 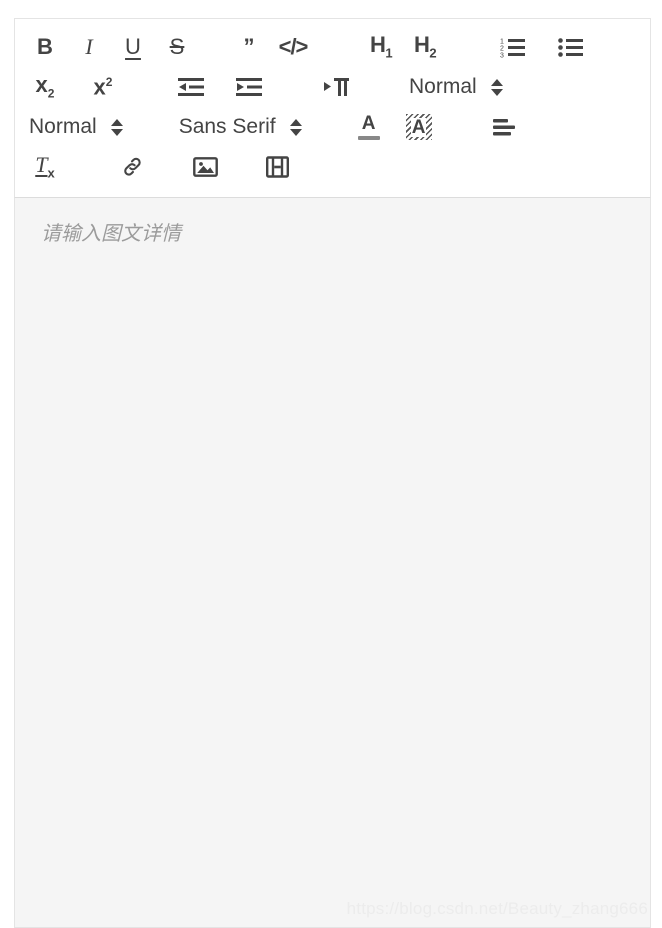 What do you see at coordinates (497, 908) in the screenshot?
I see `watermark-text: https://blog.csdn.net/Beauty_zhang666` at bounding box center [497, 908].